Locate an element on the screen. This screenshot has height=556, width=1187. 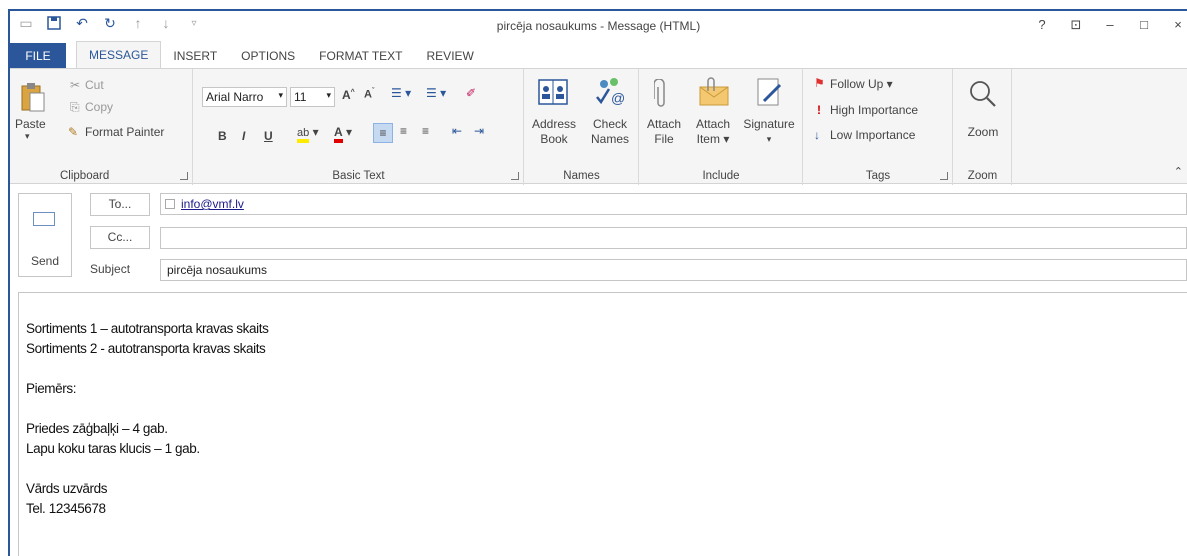
tags-launcher-icon is located at coordinates (944, 176).